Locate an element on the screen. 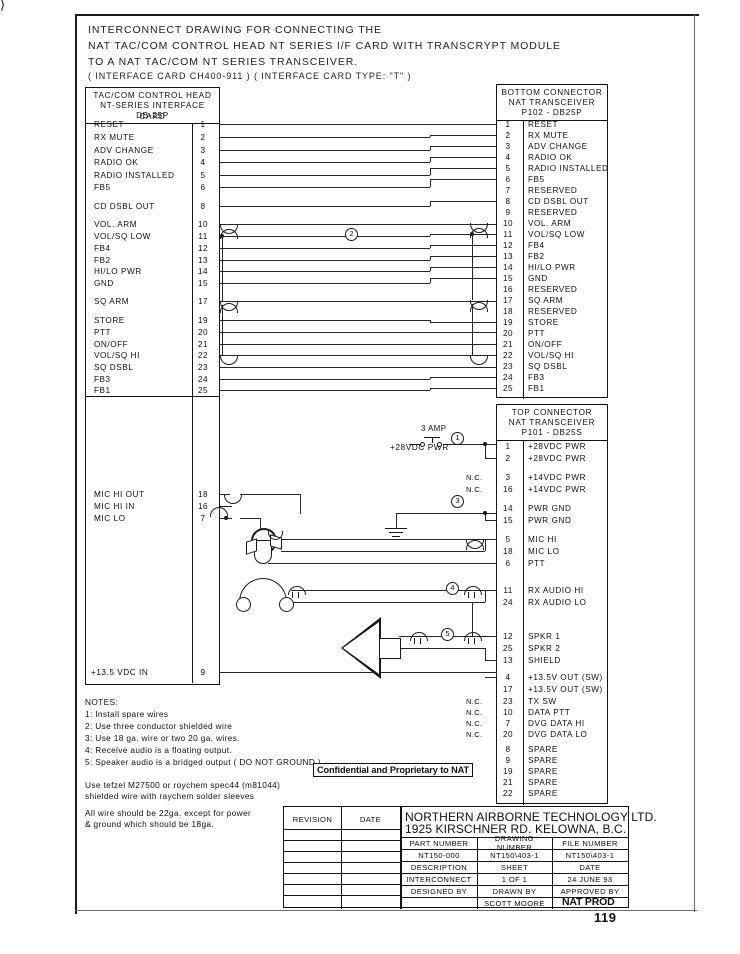  left-pin-number-14: 14 is located at coordinates (203, 271).